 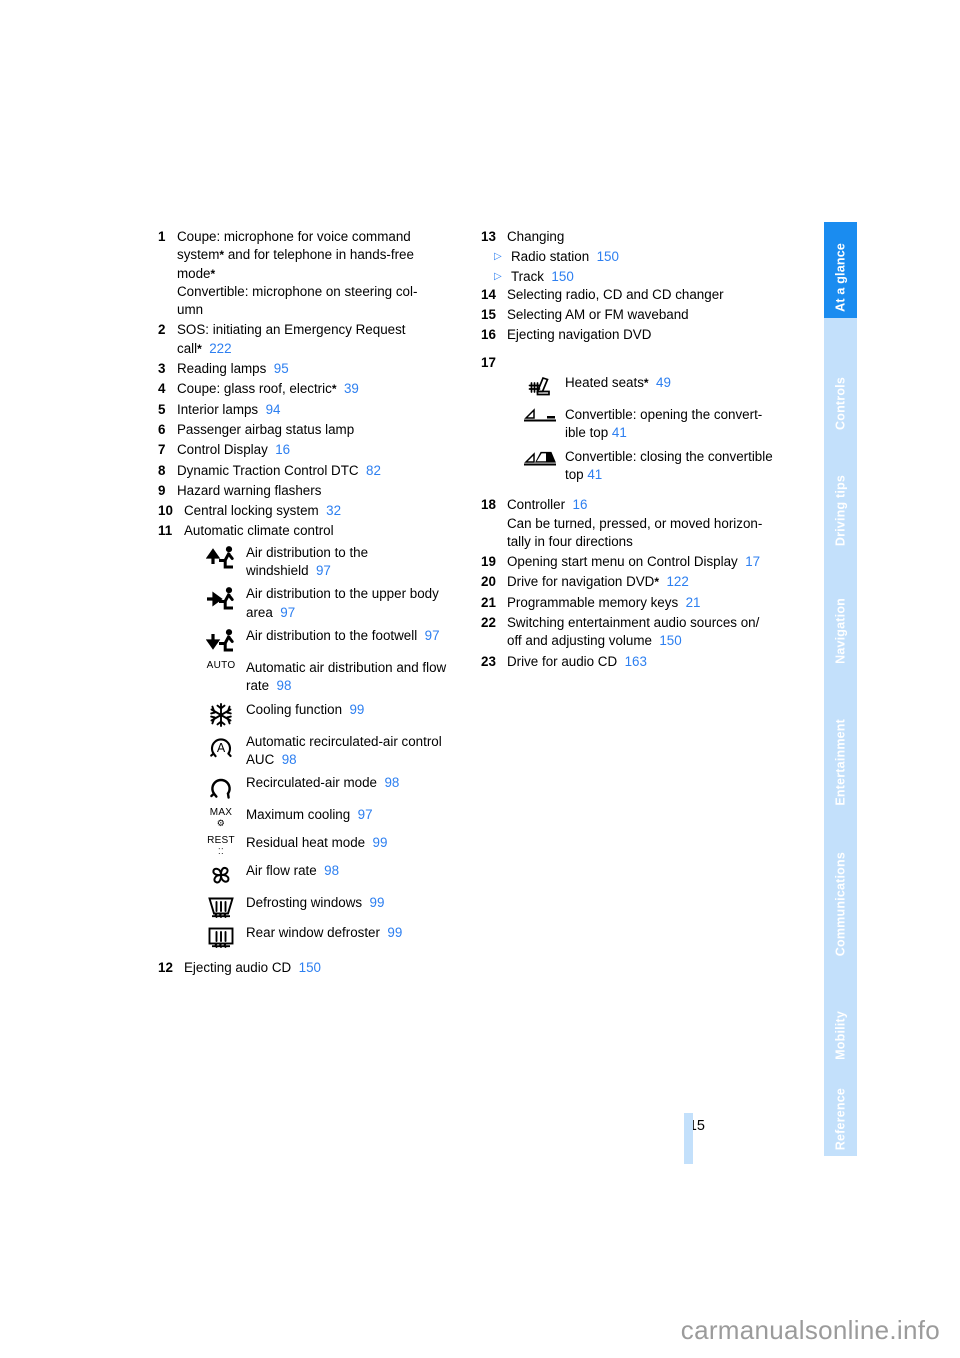 I want to click on list-item-23: 23 Drive for audio CD 163, so click(x=641, y=662).